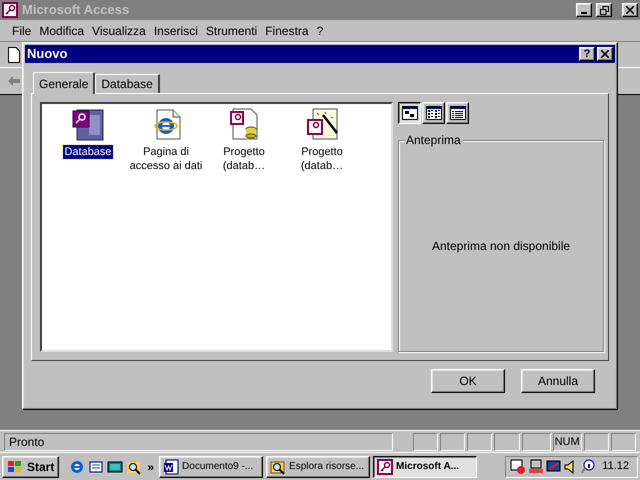  I want to click on view-button, so click(409, 113).